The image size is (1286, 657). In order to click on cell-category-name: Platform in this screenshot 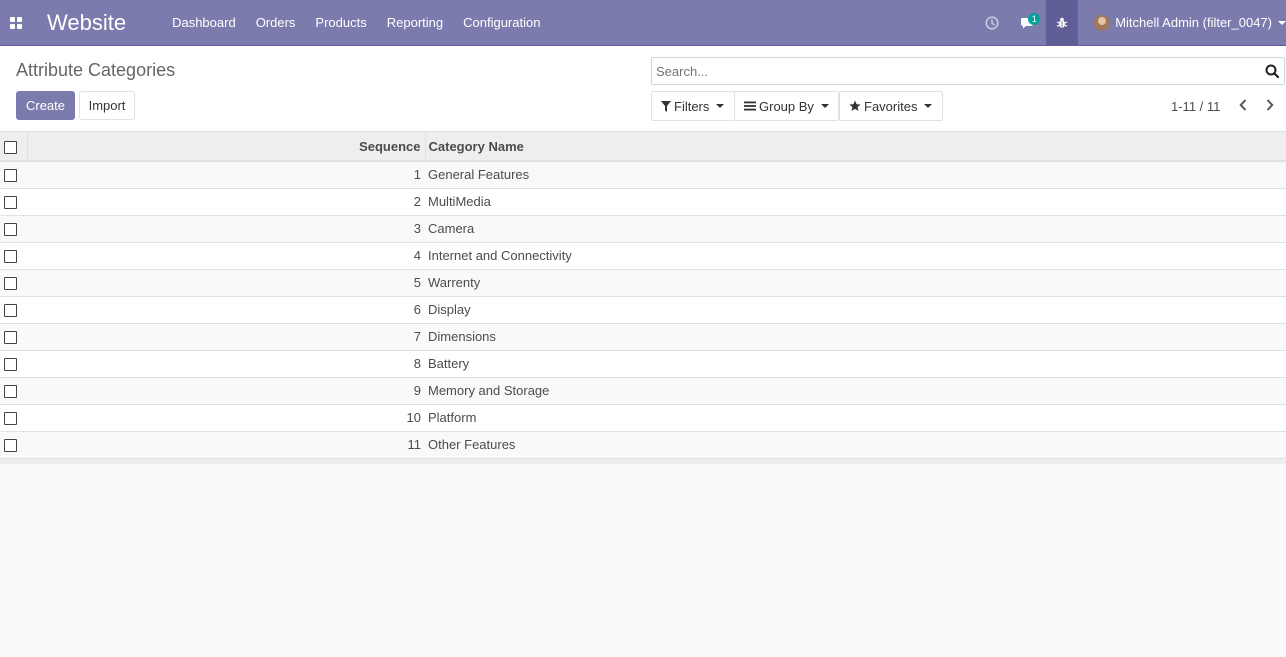, I will do `click(452, 417)`.